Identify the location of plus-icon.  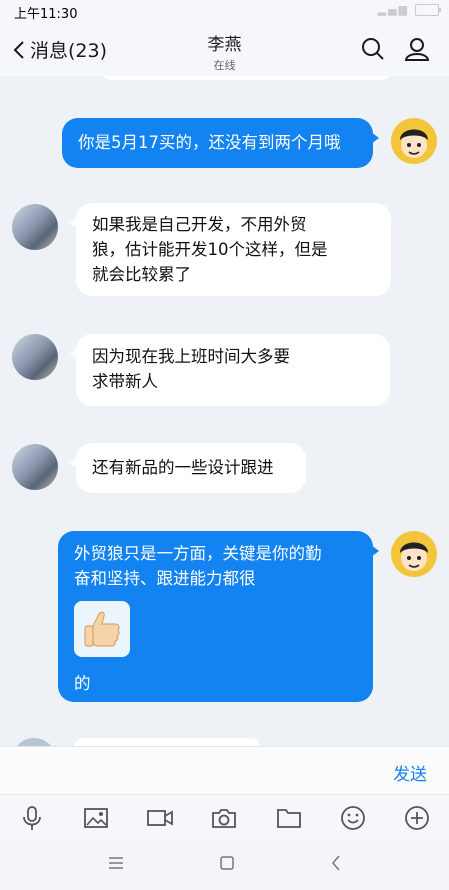
(417, 818).